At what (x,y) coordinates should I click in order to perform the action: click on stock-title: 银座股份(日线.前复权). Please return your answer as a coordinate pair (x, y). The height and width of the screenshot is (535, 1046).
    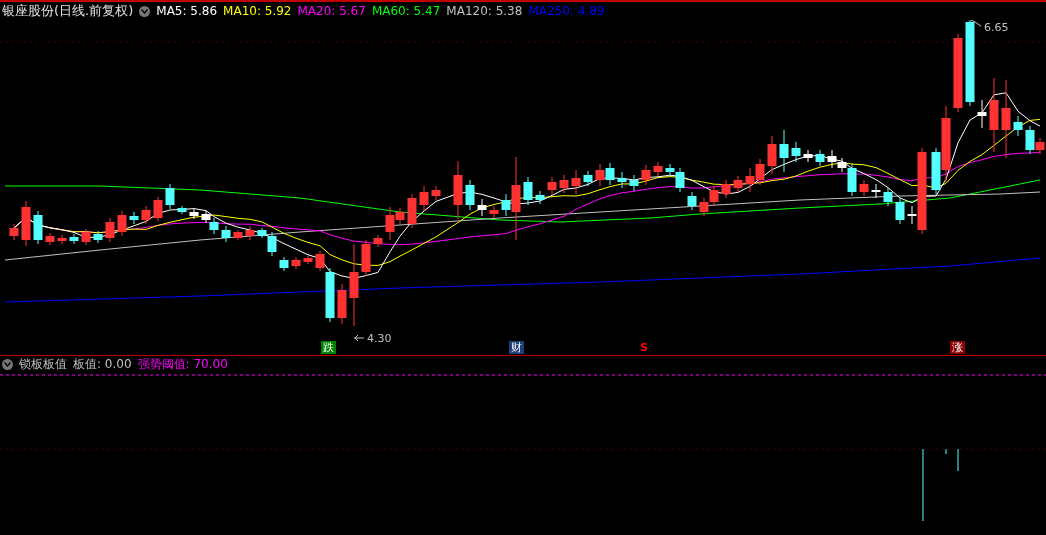
    Looking at the image, I should click on (68, 11).